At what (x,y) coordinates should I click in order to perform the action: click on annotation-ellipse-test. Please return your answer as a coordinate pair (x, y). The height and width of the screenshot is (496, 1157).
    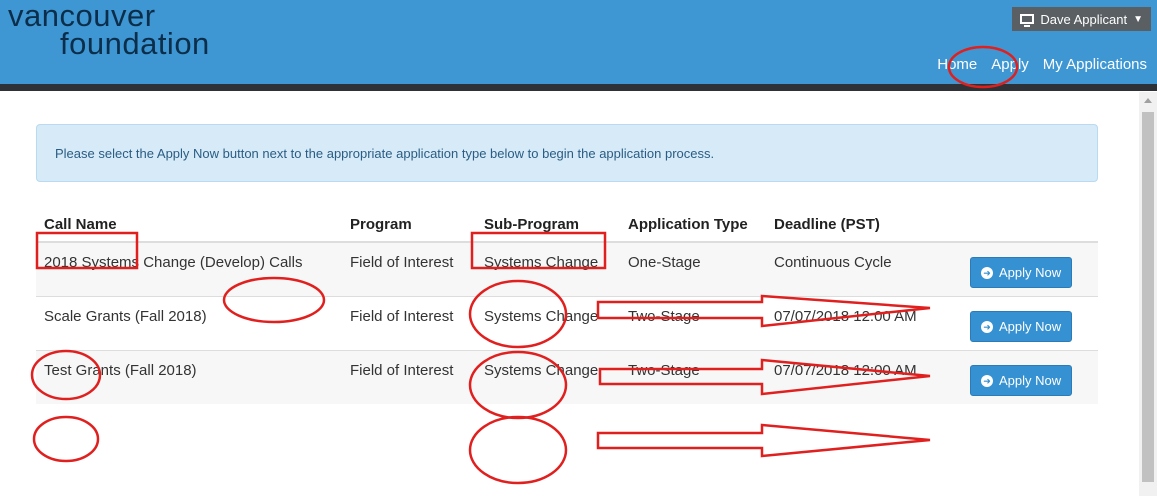
    Looking at the image, I should click on (66, 439).